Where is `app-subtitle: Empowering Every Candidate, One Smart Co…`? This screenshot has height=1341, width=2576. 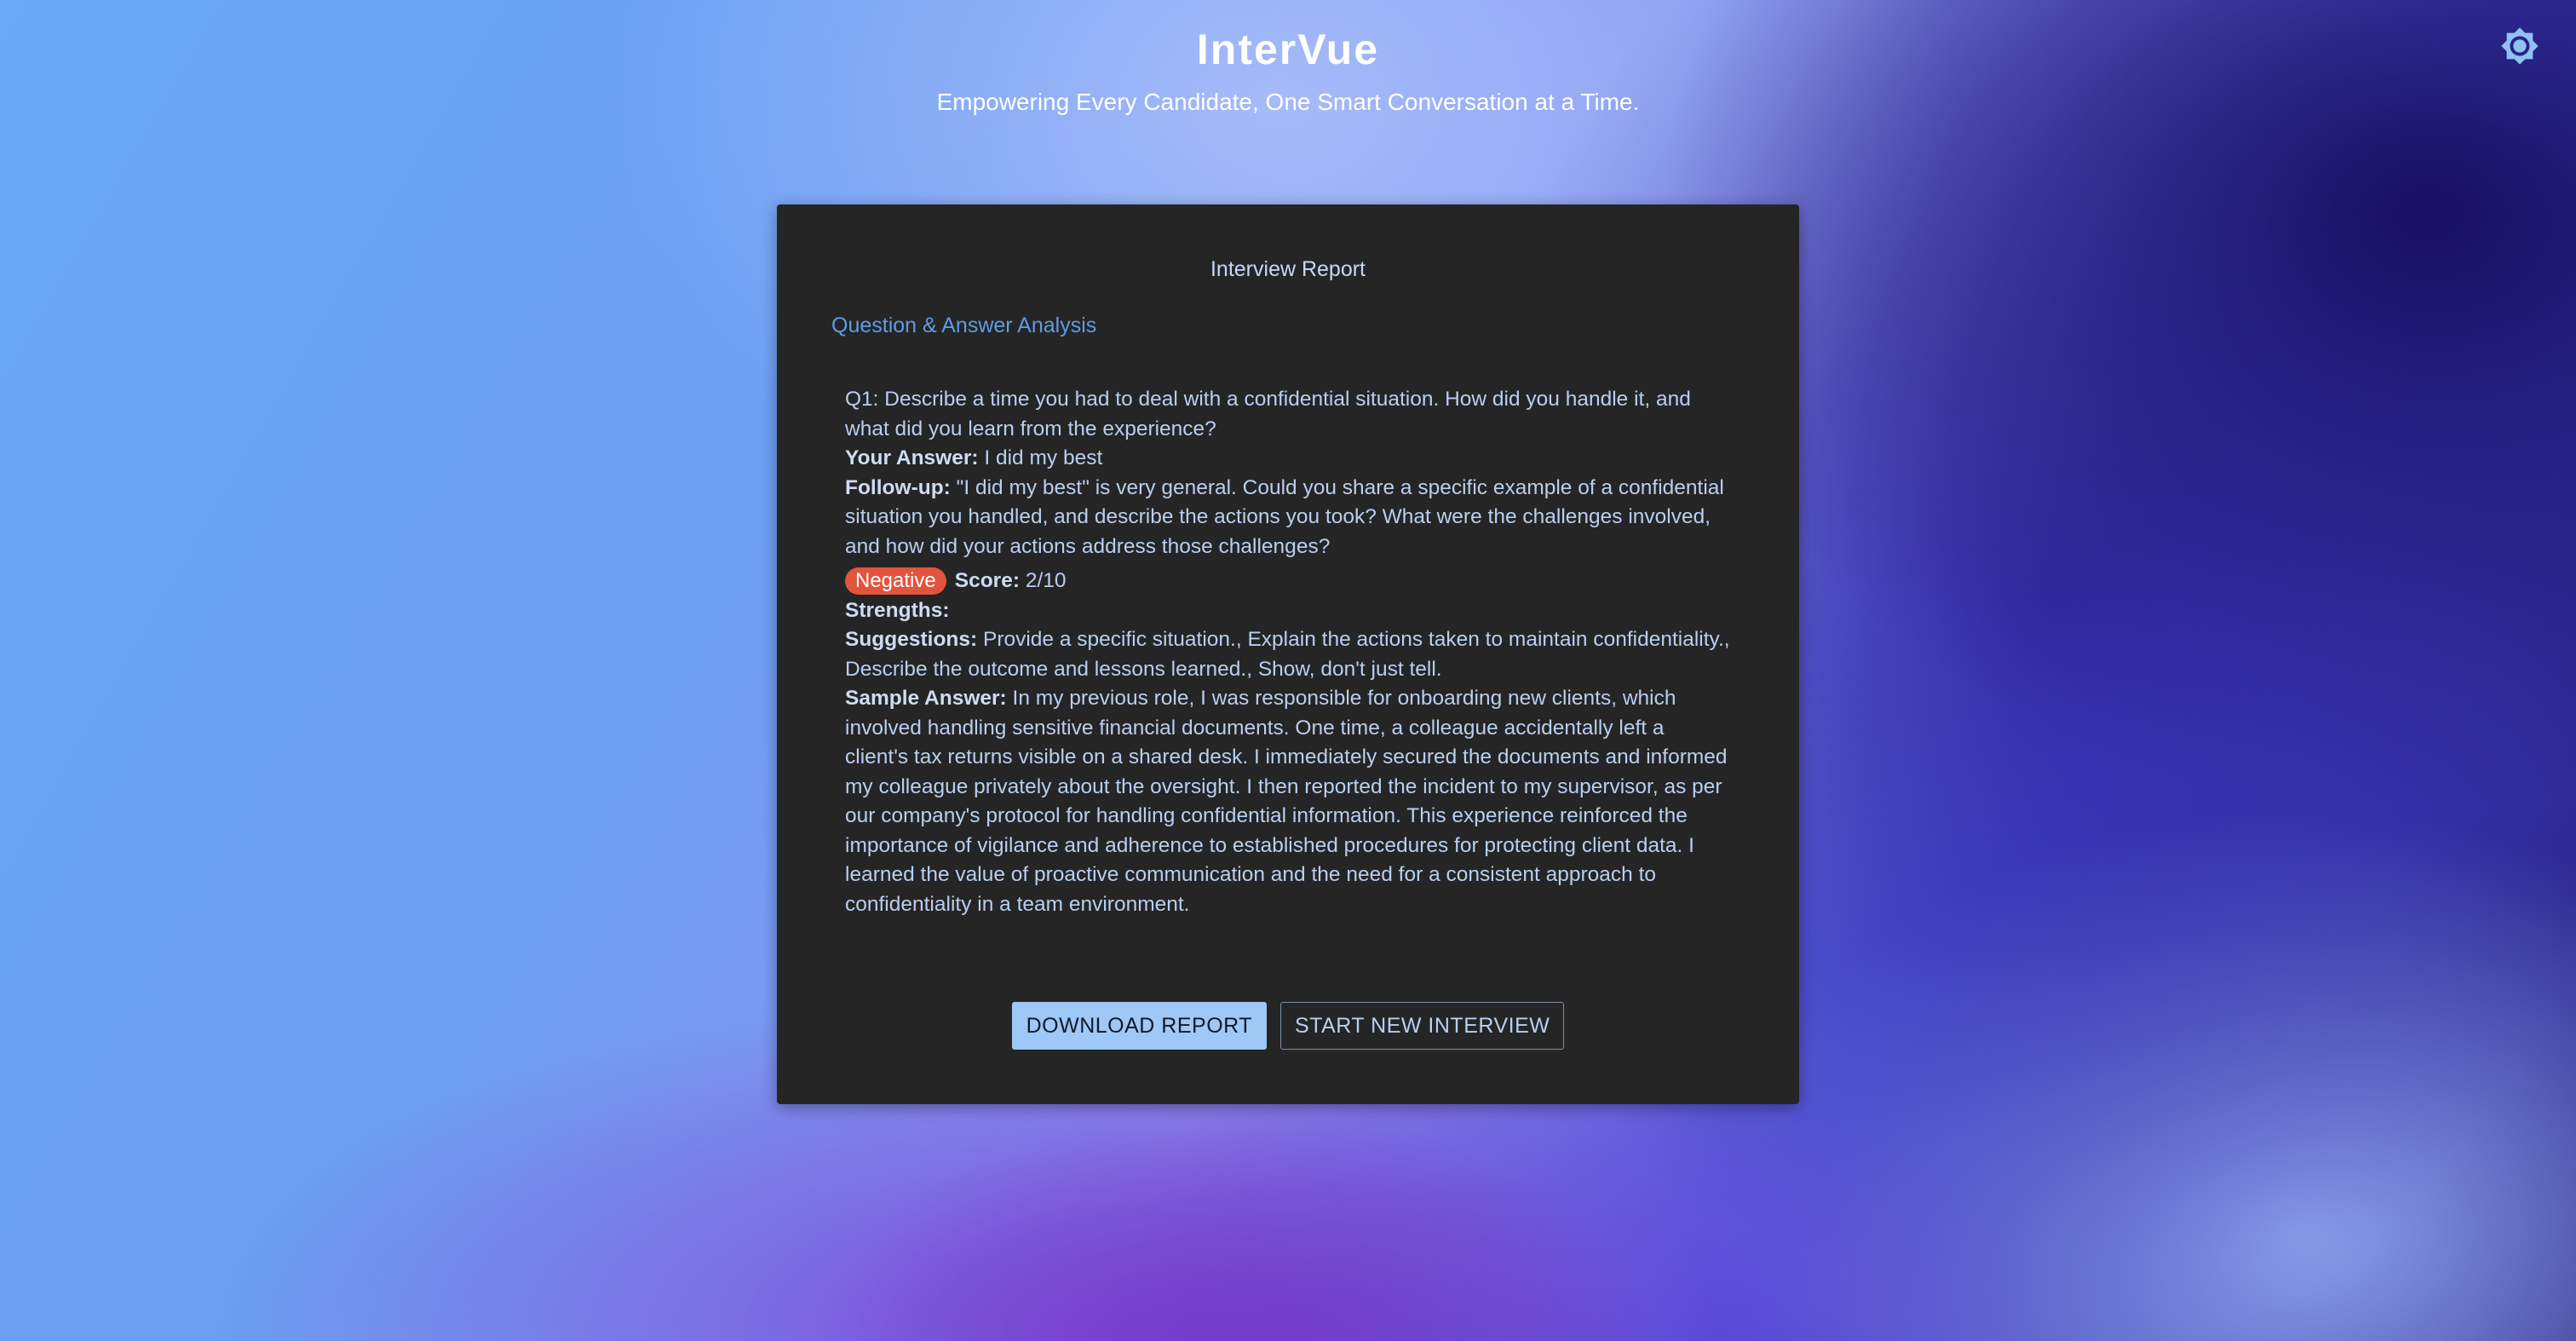 app-subtitle: Empowering Every Candidate, One Smart Co… is located at coordinates (1288, 102).